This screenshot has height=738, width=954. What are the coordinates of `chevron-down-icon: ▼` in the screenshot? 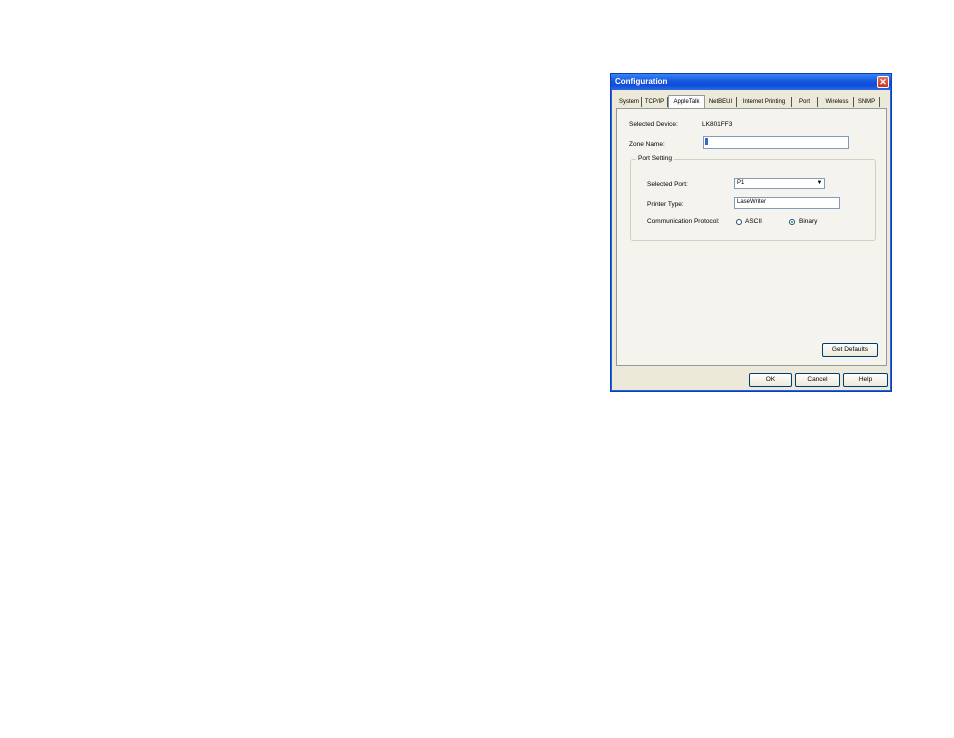 It's located at (819, 183).